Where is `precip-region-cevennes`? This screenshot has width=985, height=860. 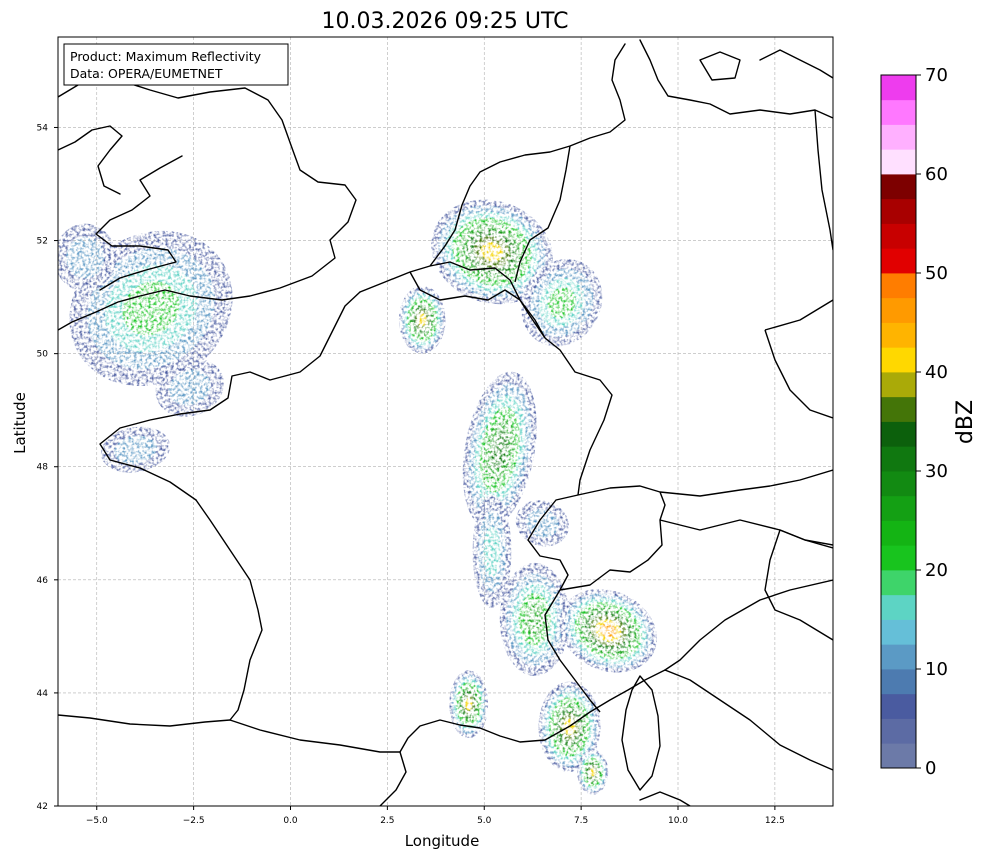 precip-region-cevennes is located at coordinates (469, 704).